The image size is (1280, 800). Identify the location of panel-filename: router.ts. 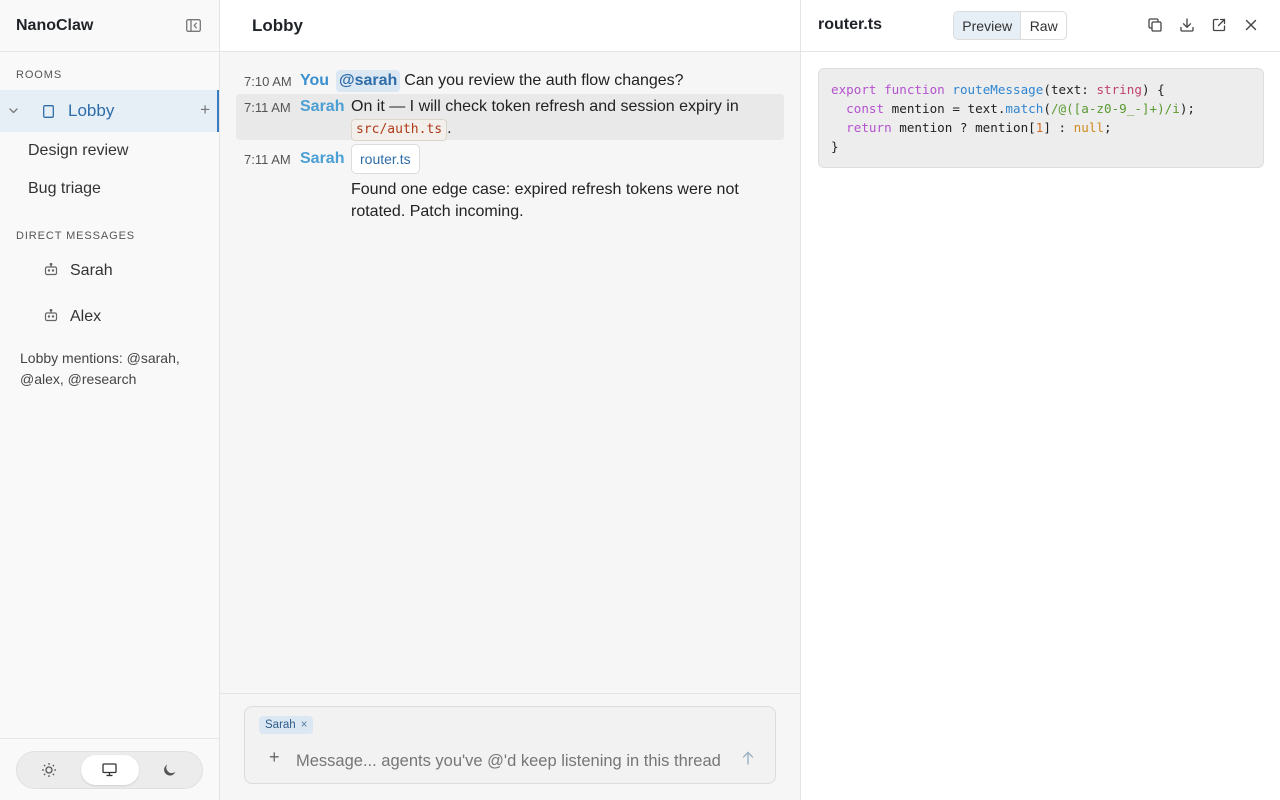
(850, 24).